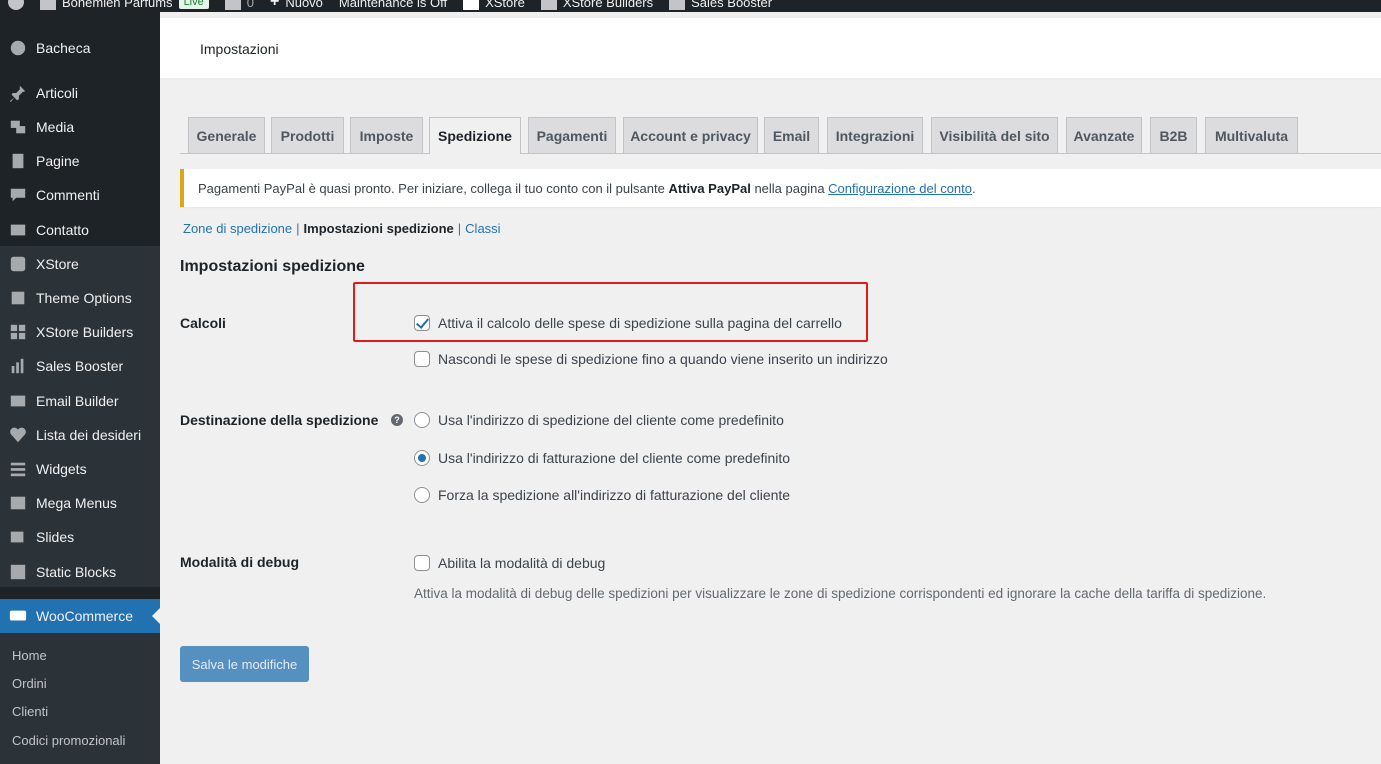  What do you see at coordinates (272, 266) in the screenshot?
I see `section-title: Impostazioni spedizione` at bounding box center [272, 266].